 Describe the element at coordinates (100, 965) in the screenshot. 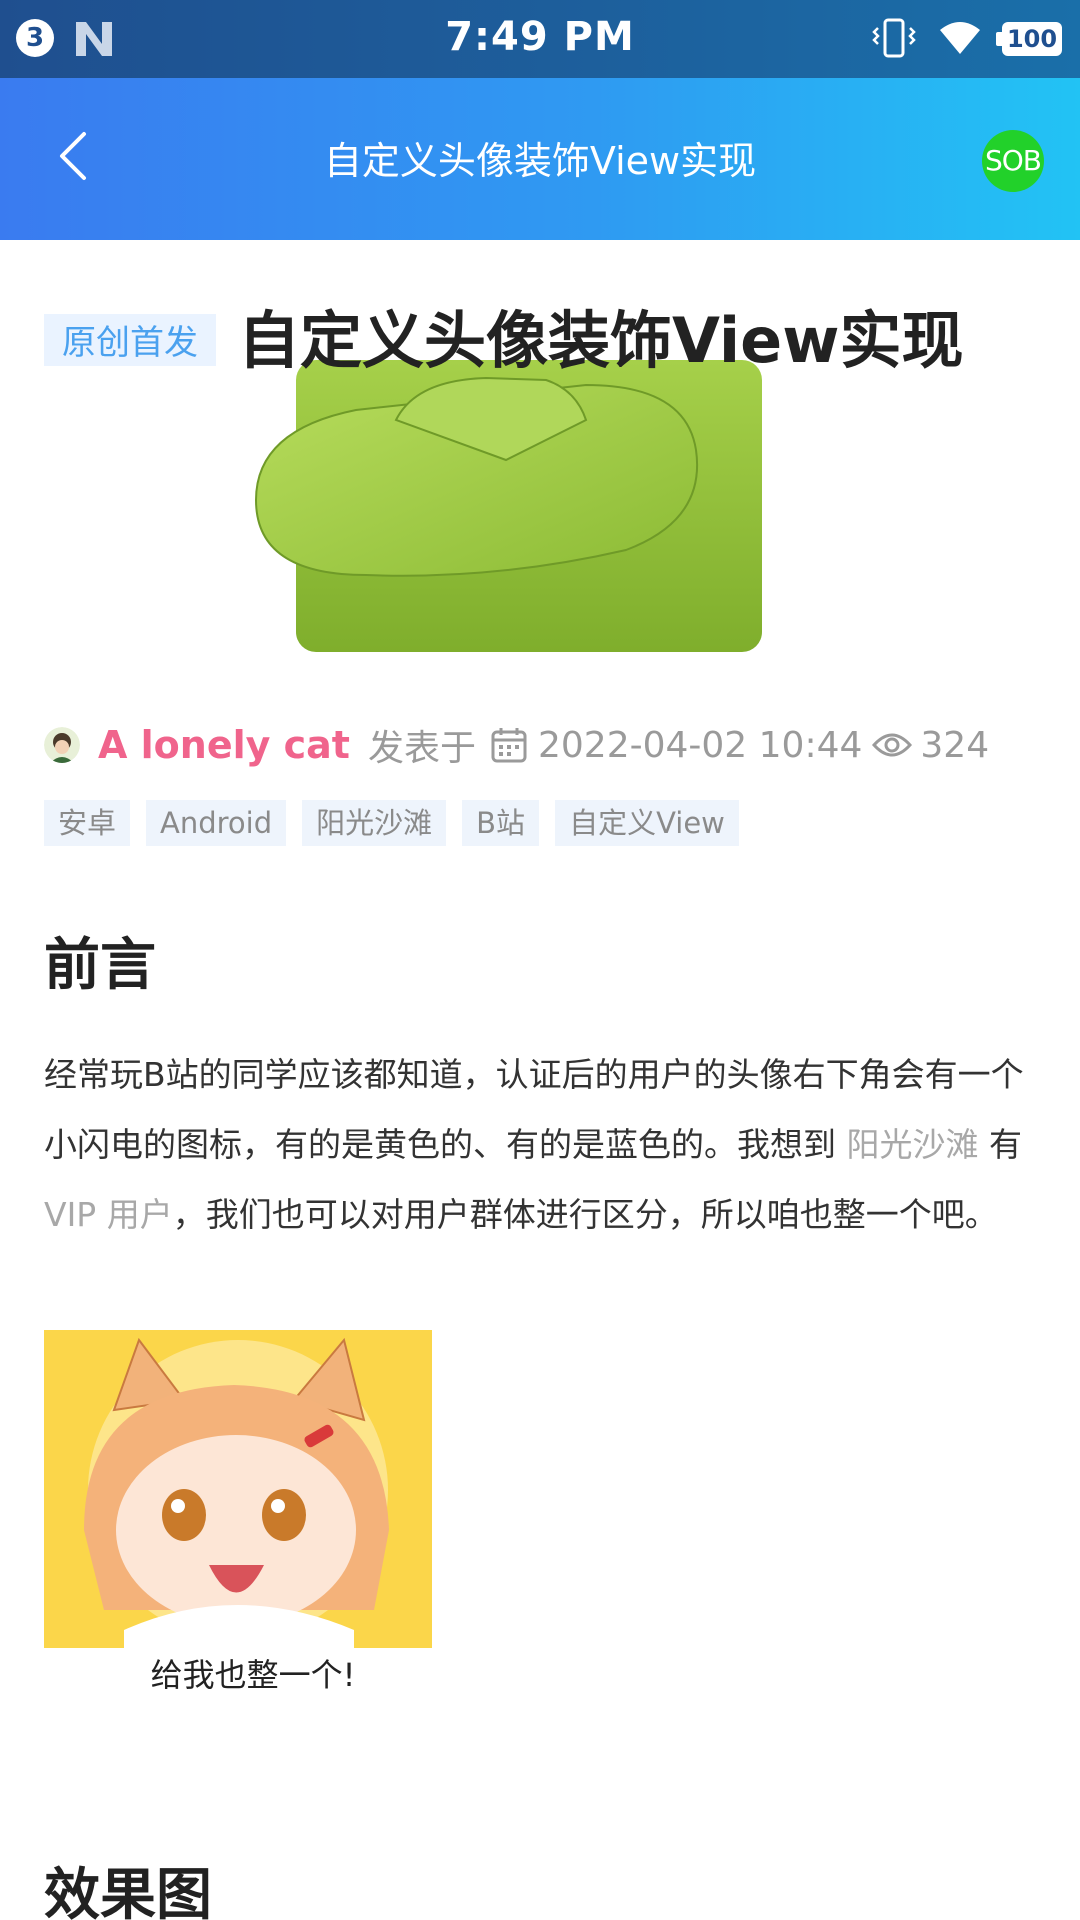

I see `section-heading: 前言` at that location.